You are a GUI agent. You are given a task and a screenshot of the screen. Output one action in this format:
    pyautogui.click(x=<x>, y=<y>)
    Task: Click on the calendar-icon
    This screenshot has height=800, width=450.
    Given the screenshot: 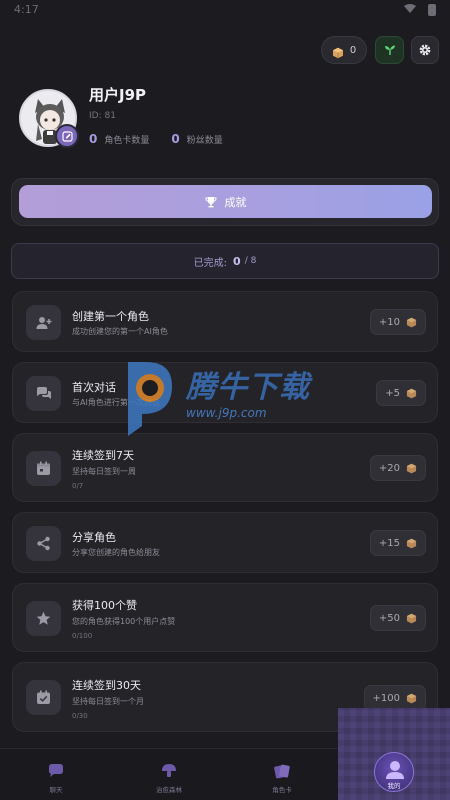 What is the action you would take?
    pyautogui.click(x=43, y=468)
    